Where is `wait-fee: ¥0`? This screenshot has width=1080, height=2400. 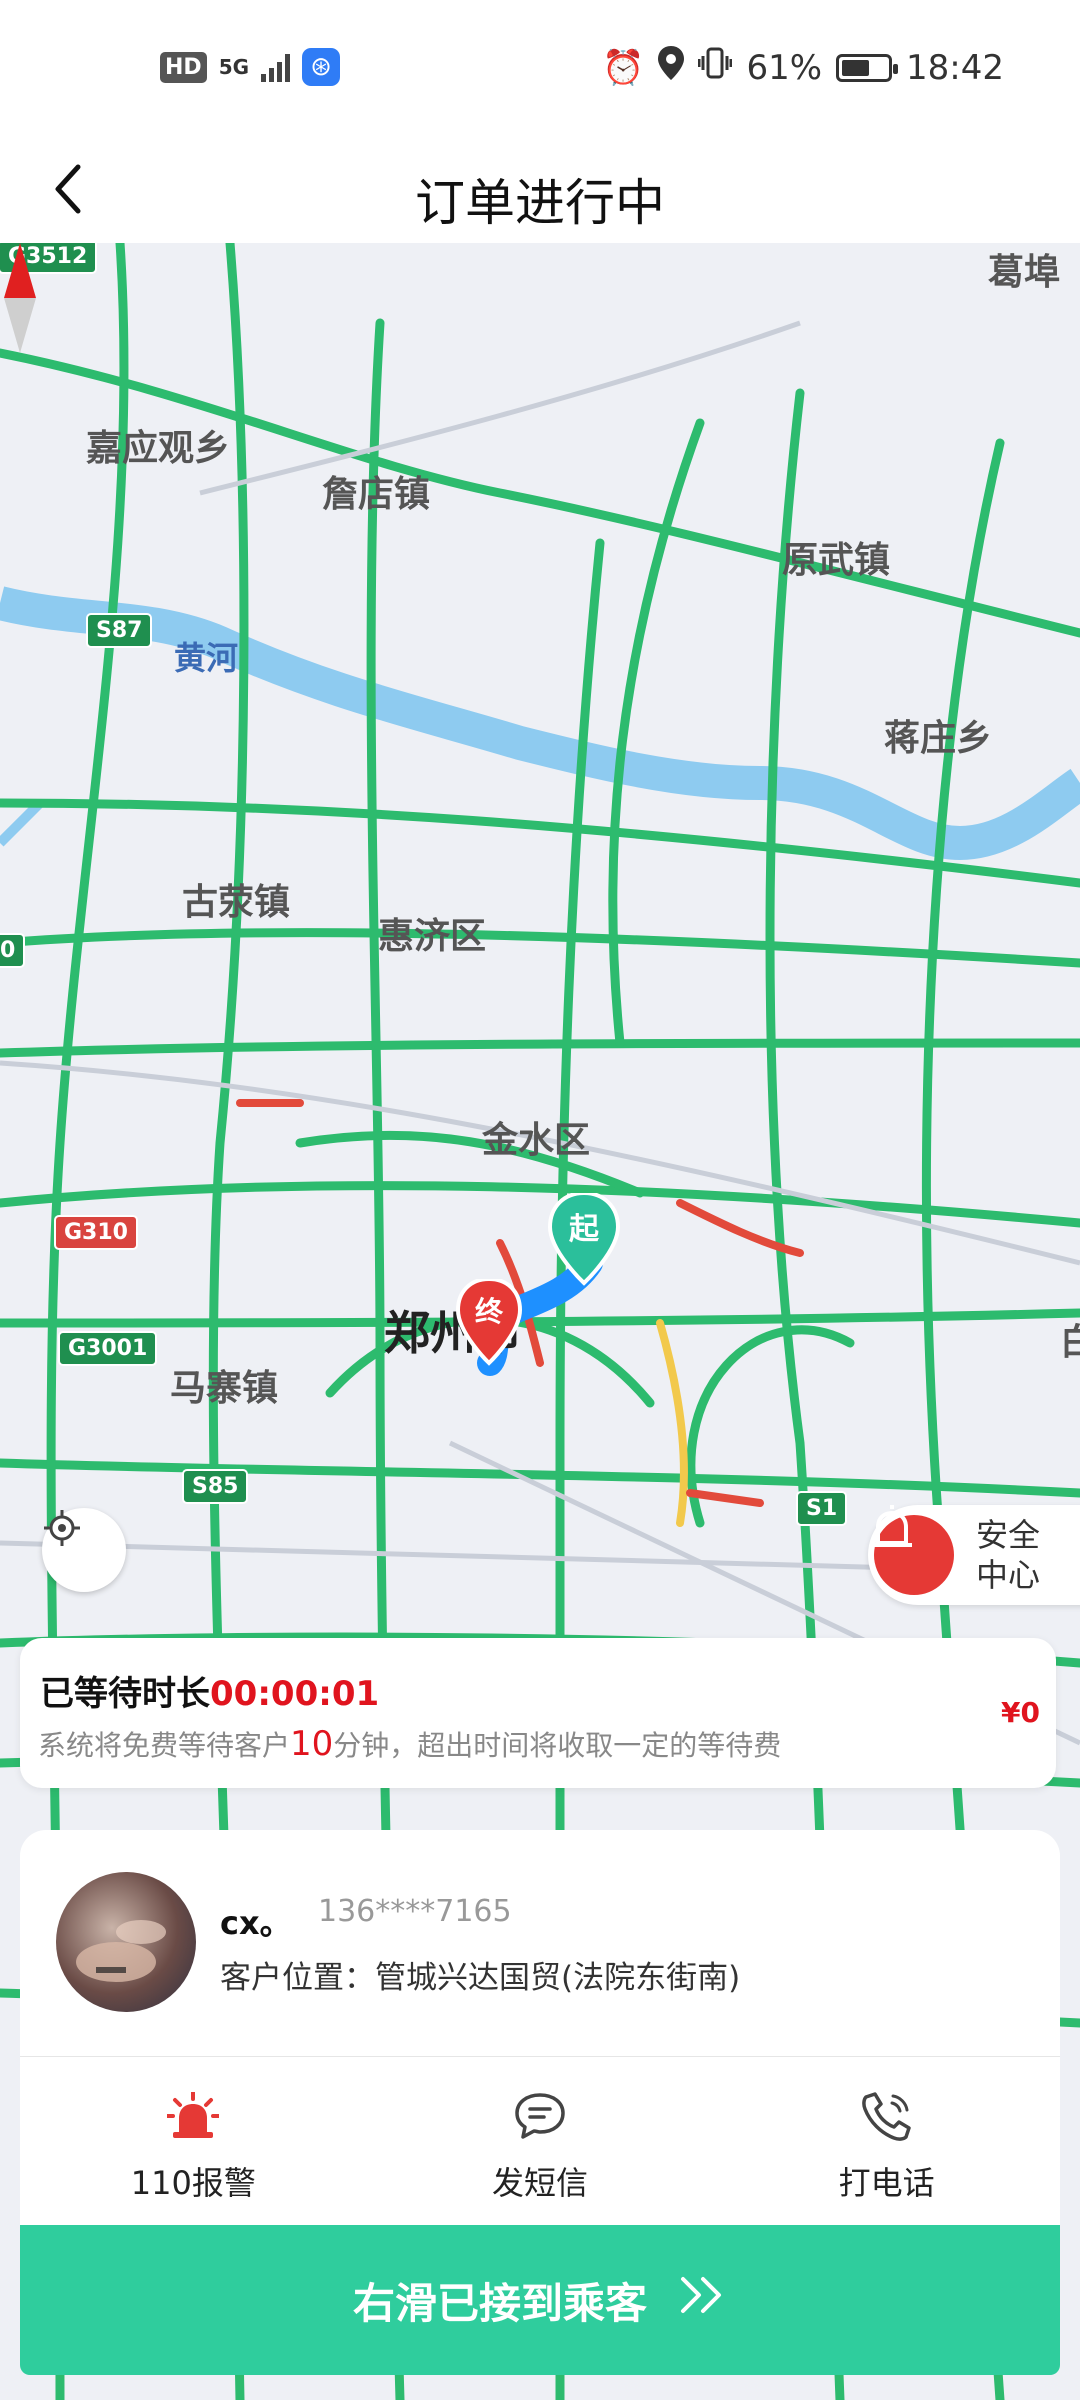 wait-fee: ¥0 is located at coordinates (1020, 1712).